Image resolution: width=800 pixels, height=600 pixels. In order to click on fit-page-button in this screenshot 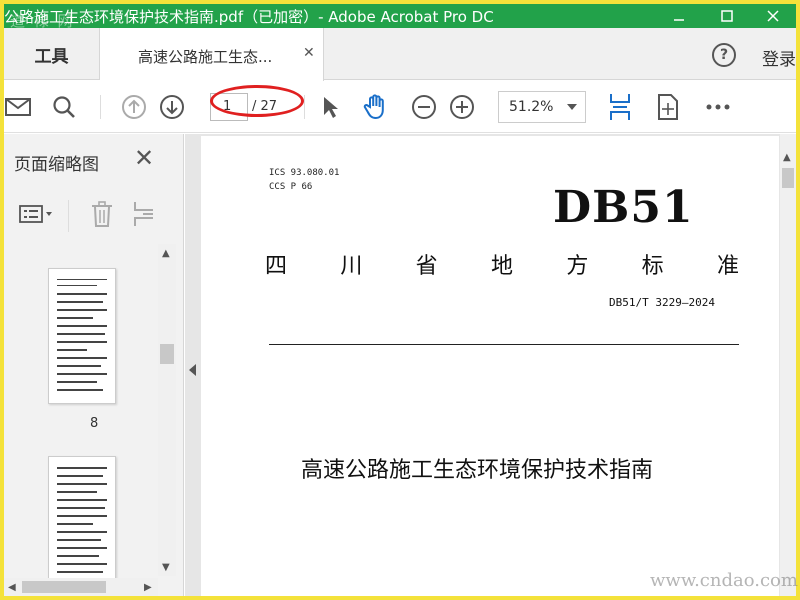, I will do `click(620, 107)`.